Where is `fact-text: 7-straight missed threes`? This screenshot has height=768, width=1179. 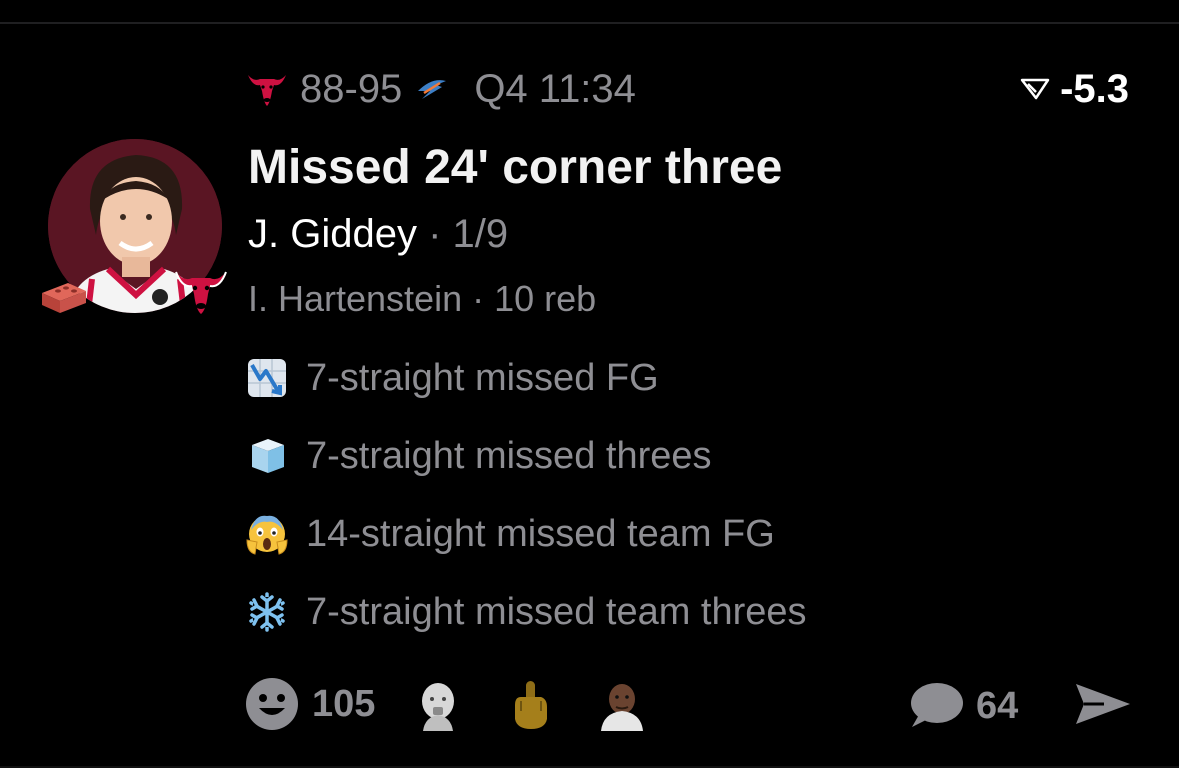
fact-text: 7-straight missed threes is located at coordinates (509, 455).